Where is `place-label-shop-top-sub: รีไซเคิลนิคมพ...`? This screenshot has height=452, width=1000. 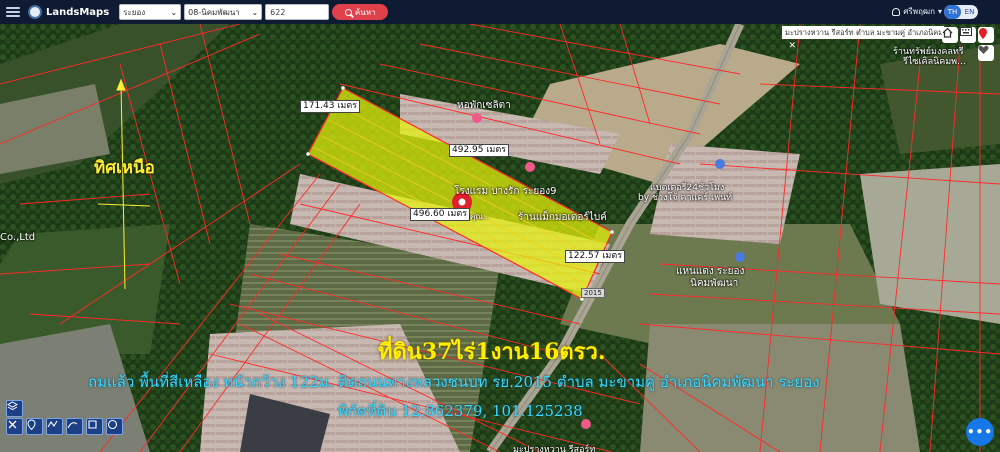 place-label-shop-top-sub: รีไซเคิลนิคมพ... is located at coordinates (934, 62).